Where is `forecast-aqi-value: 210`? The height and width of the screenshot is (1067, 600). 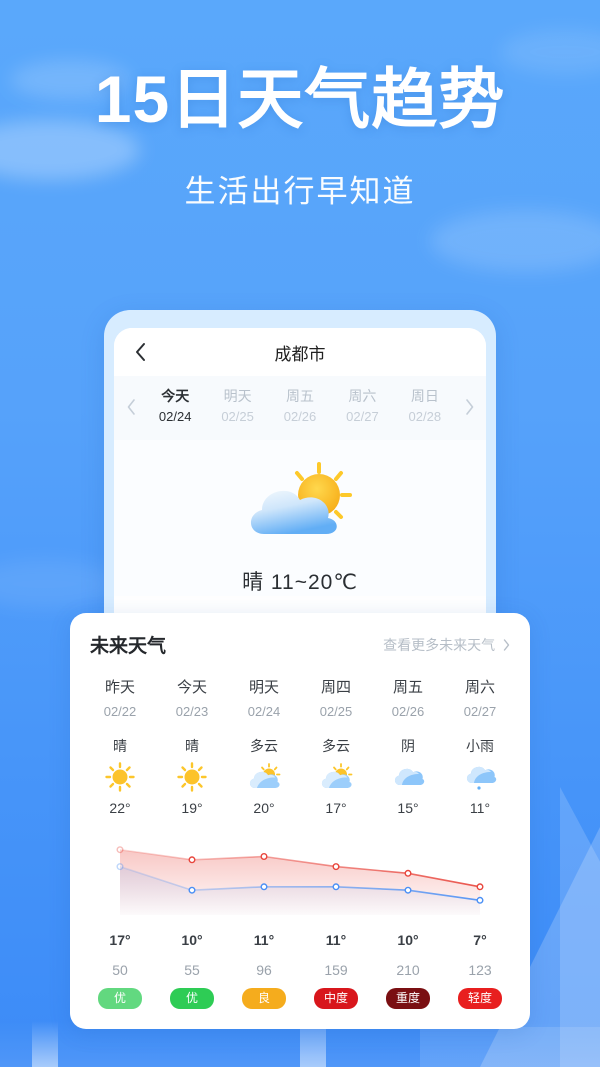
forecast-aqi-value: 210 is located at coordinates (408, 969).